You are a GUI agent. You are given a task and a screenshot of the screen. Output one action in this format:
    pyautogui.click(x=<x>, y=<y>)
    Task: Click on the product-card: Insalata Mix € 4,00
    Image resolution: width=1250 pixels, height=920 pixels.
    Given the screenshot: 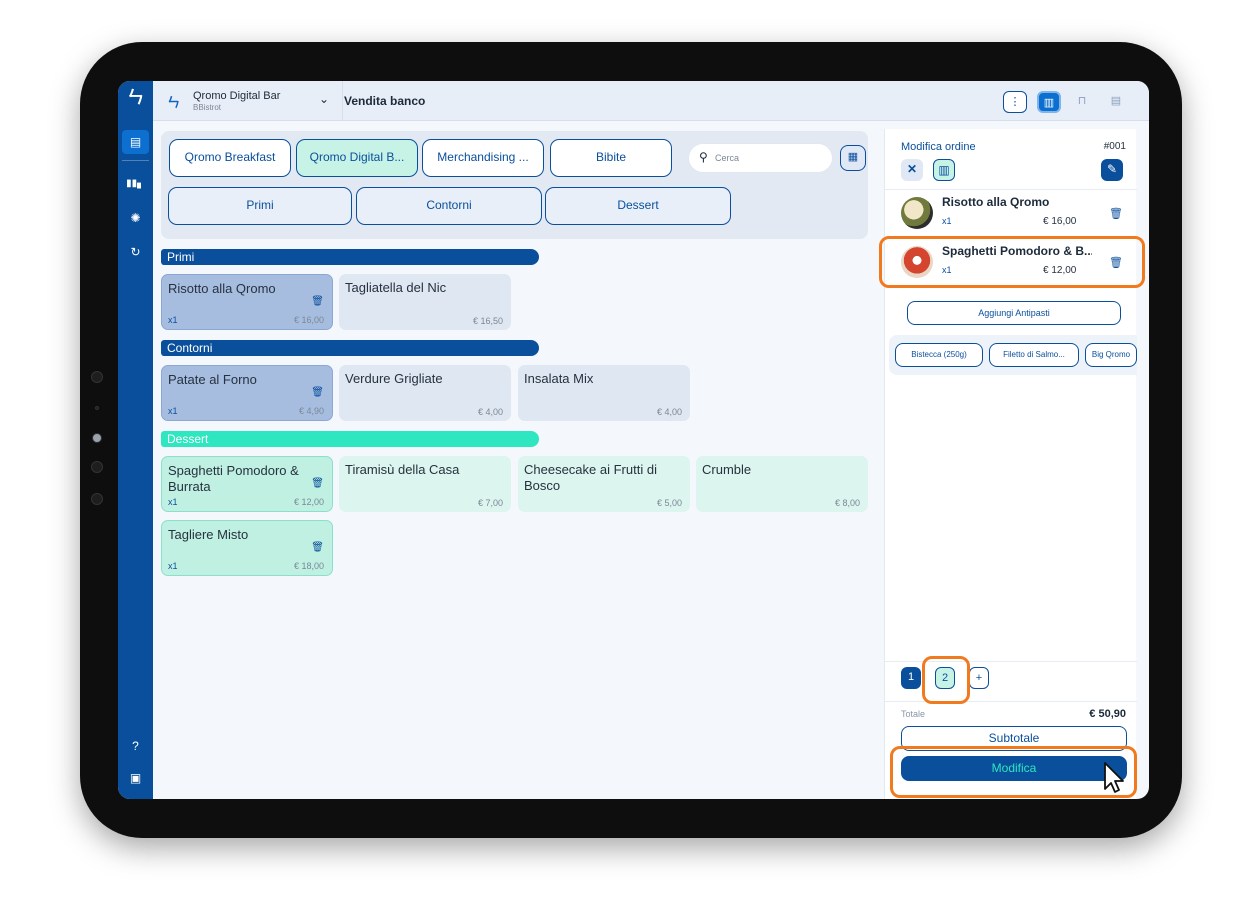 What is the action you would take?
    pyautogui.click(x=604, y=393)
    